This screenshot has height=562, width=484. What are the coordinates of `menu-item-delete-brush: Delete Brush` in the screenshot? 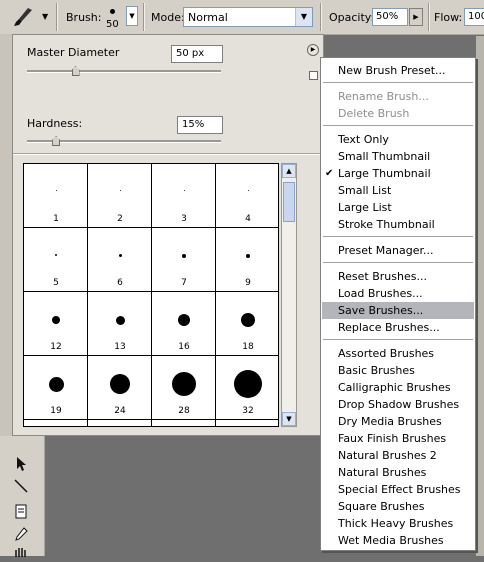 It's located at (398, 113).